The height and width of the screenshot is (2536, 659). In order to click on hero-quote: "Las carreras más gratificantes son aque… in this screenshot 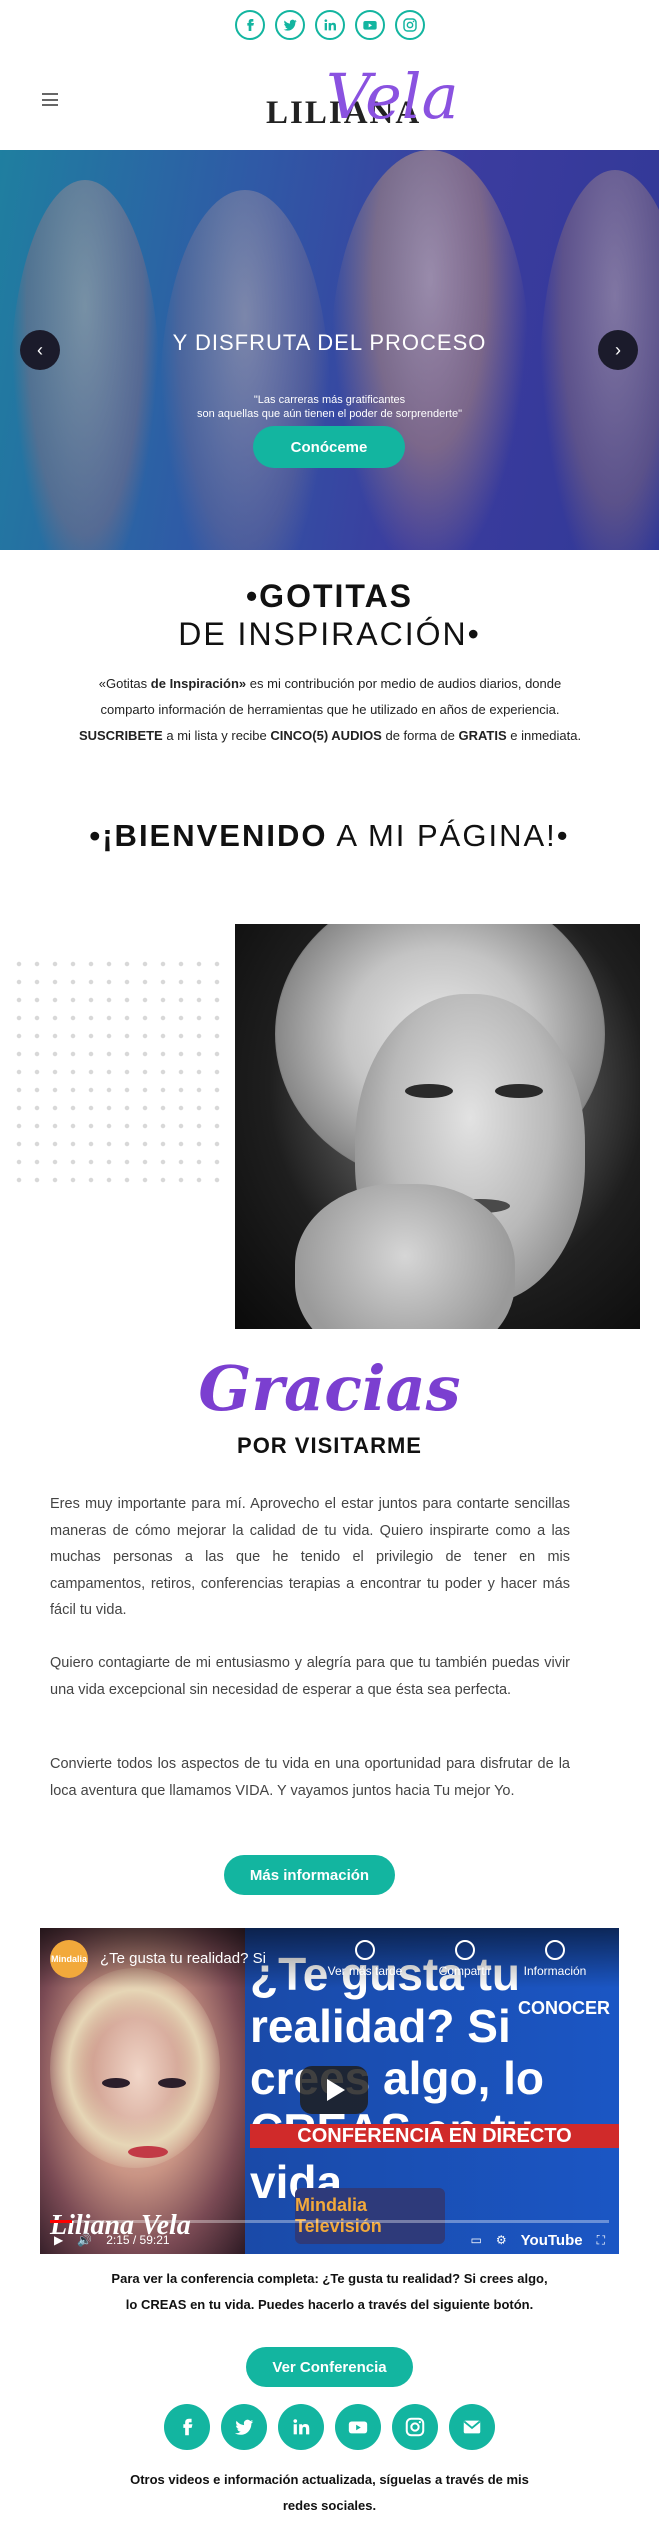, I will do `click(329, 407)`.